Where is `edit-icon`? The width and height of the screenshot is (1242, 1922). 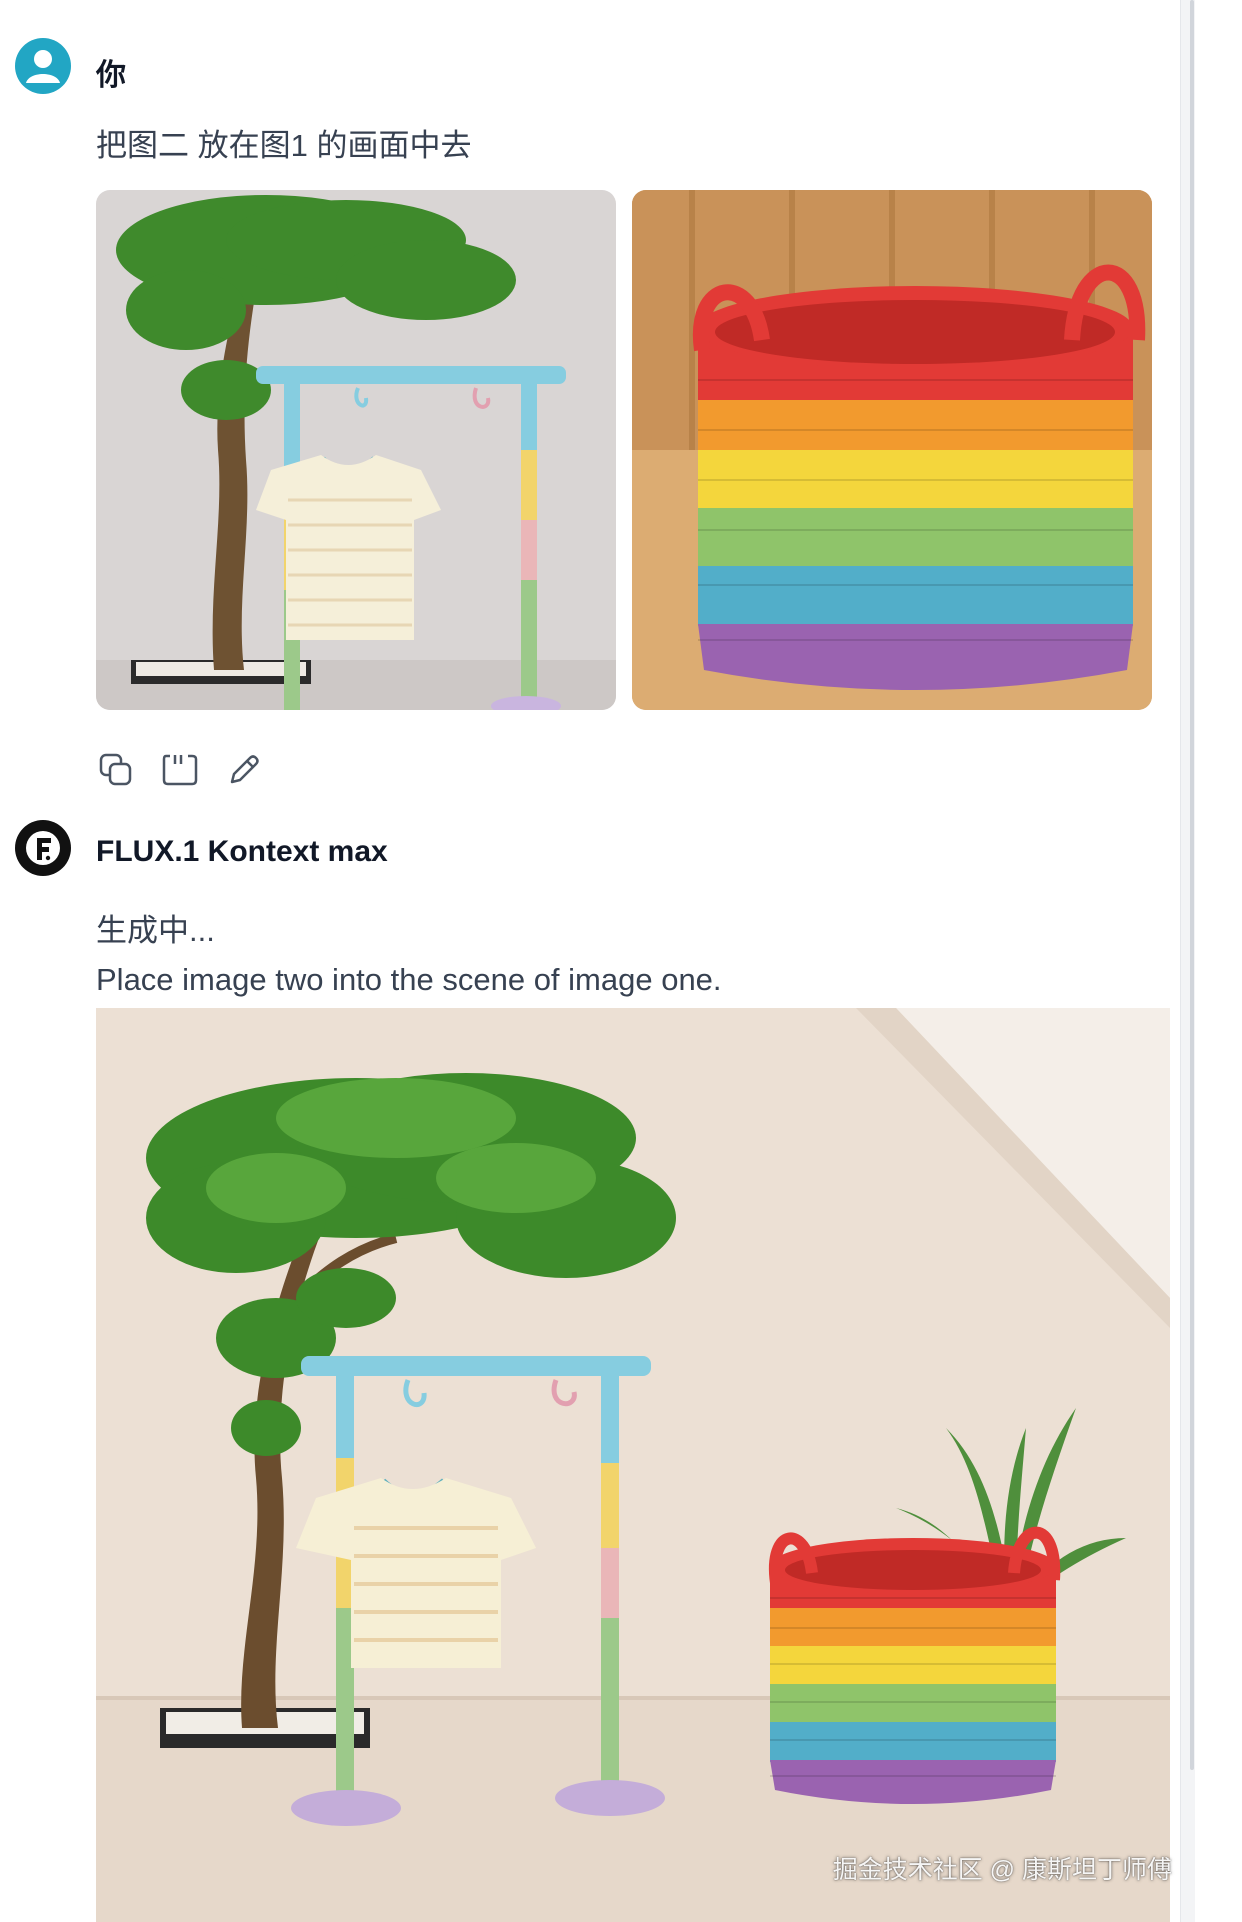 edit-icon is located at coordinates (244, 770).